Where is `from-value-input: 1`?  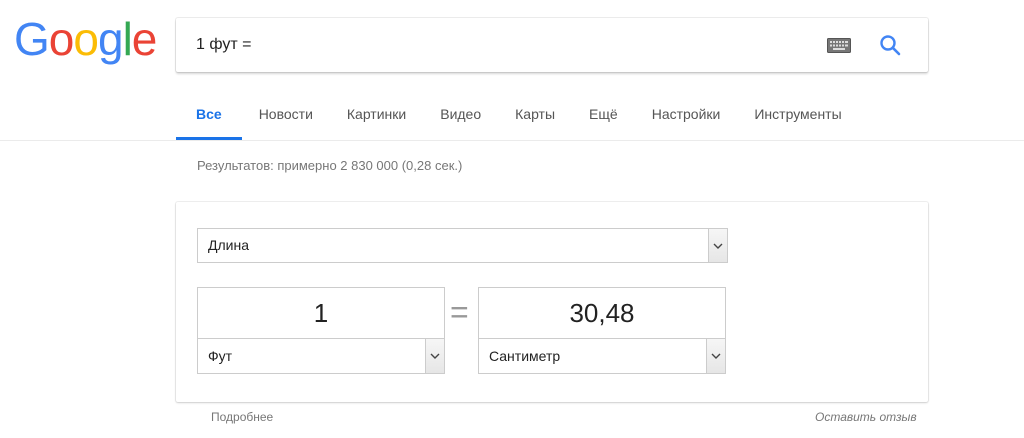
from-value-input: 1 is located at coordinates (321, 313).